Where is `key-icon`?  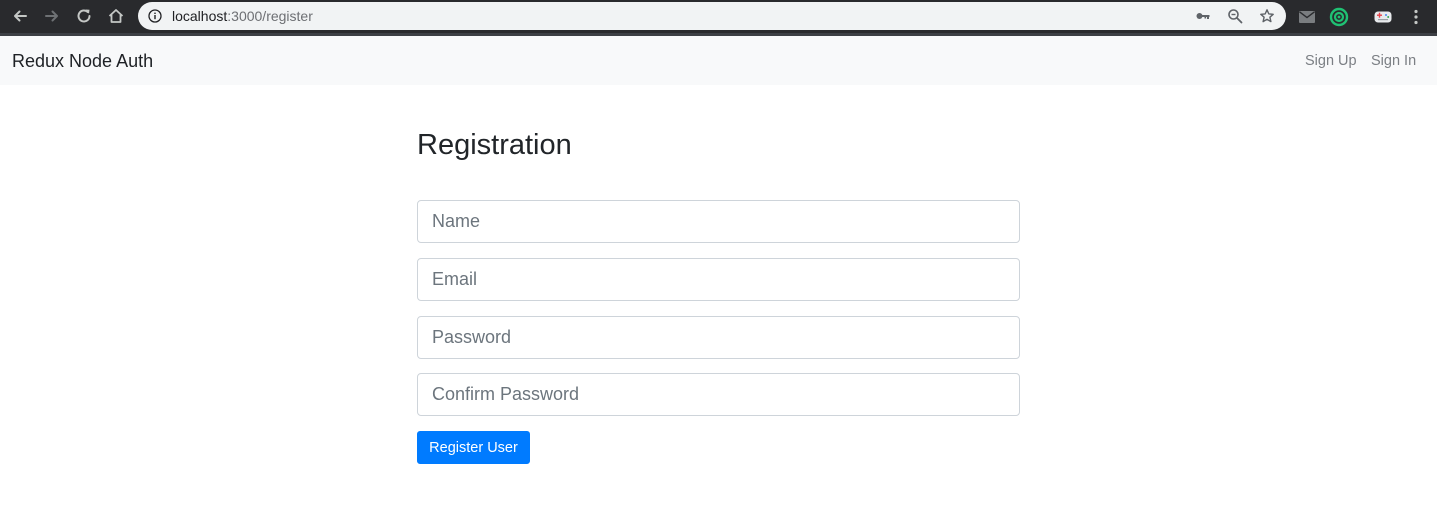 key-icon is located at coordinates (1203, 16).